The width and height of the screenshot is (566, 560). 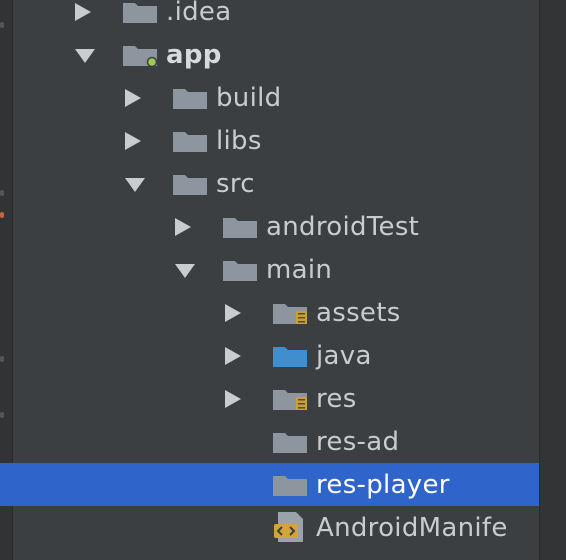 What do you see at coordinates (383, 484) in the screenshot?
I see `tree-item-label: res-player` at bounding box center [383, 484].